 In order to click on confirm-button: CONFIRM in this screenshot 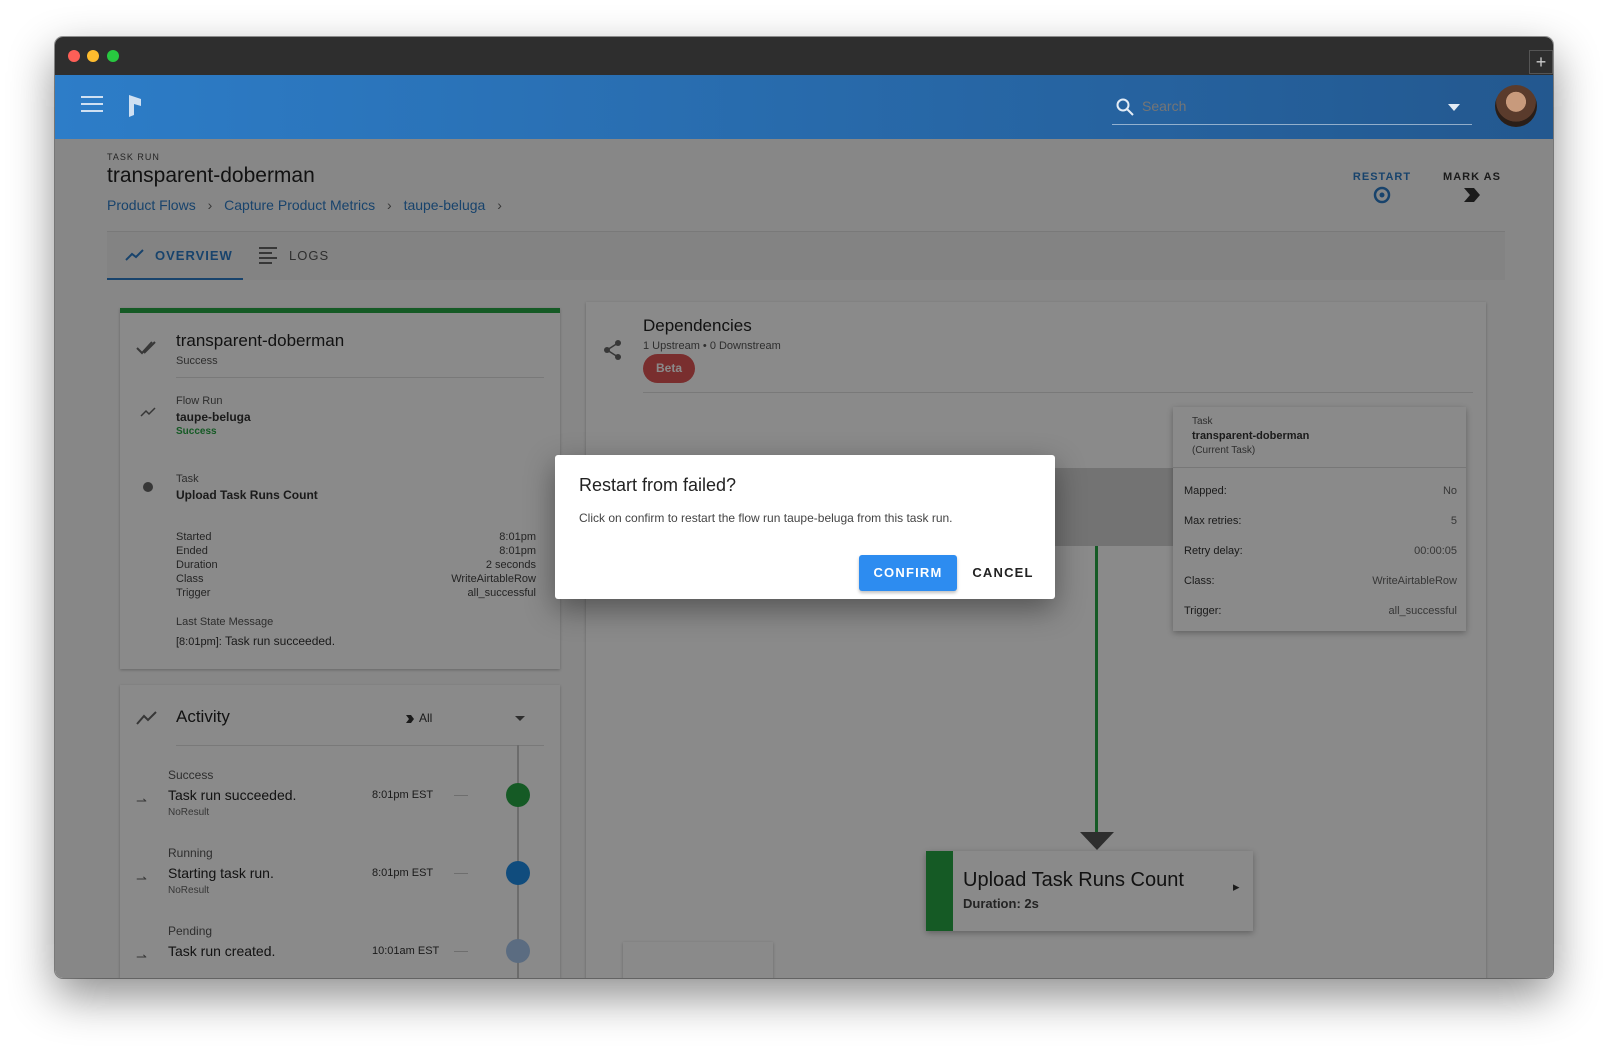, I will do `click(908, 573)`.